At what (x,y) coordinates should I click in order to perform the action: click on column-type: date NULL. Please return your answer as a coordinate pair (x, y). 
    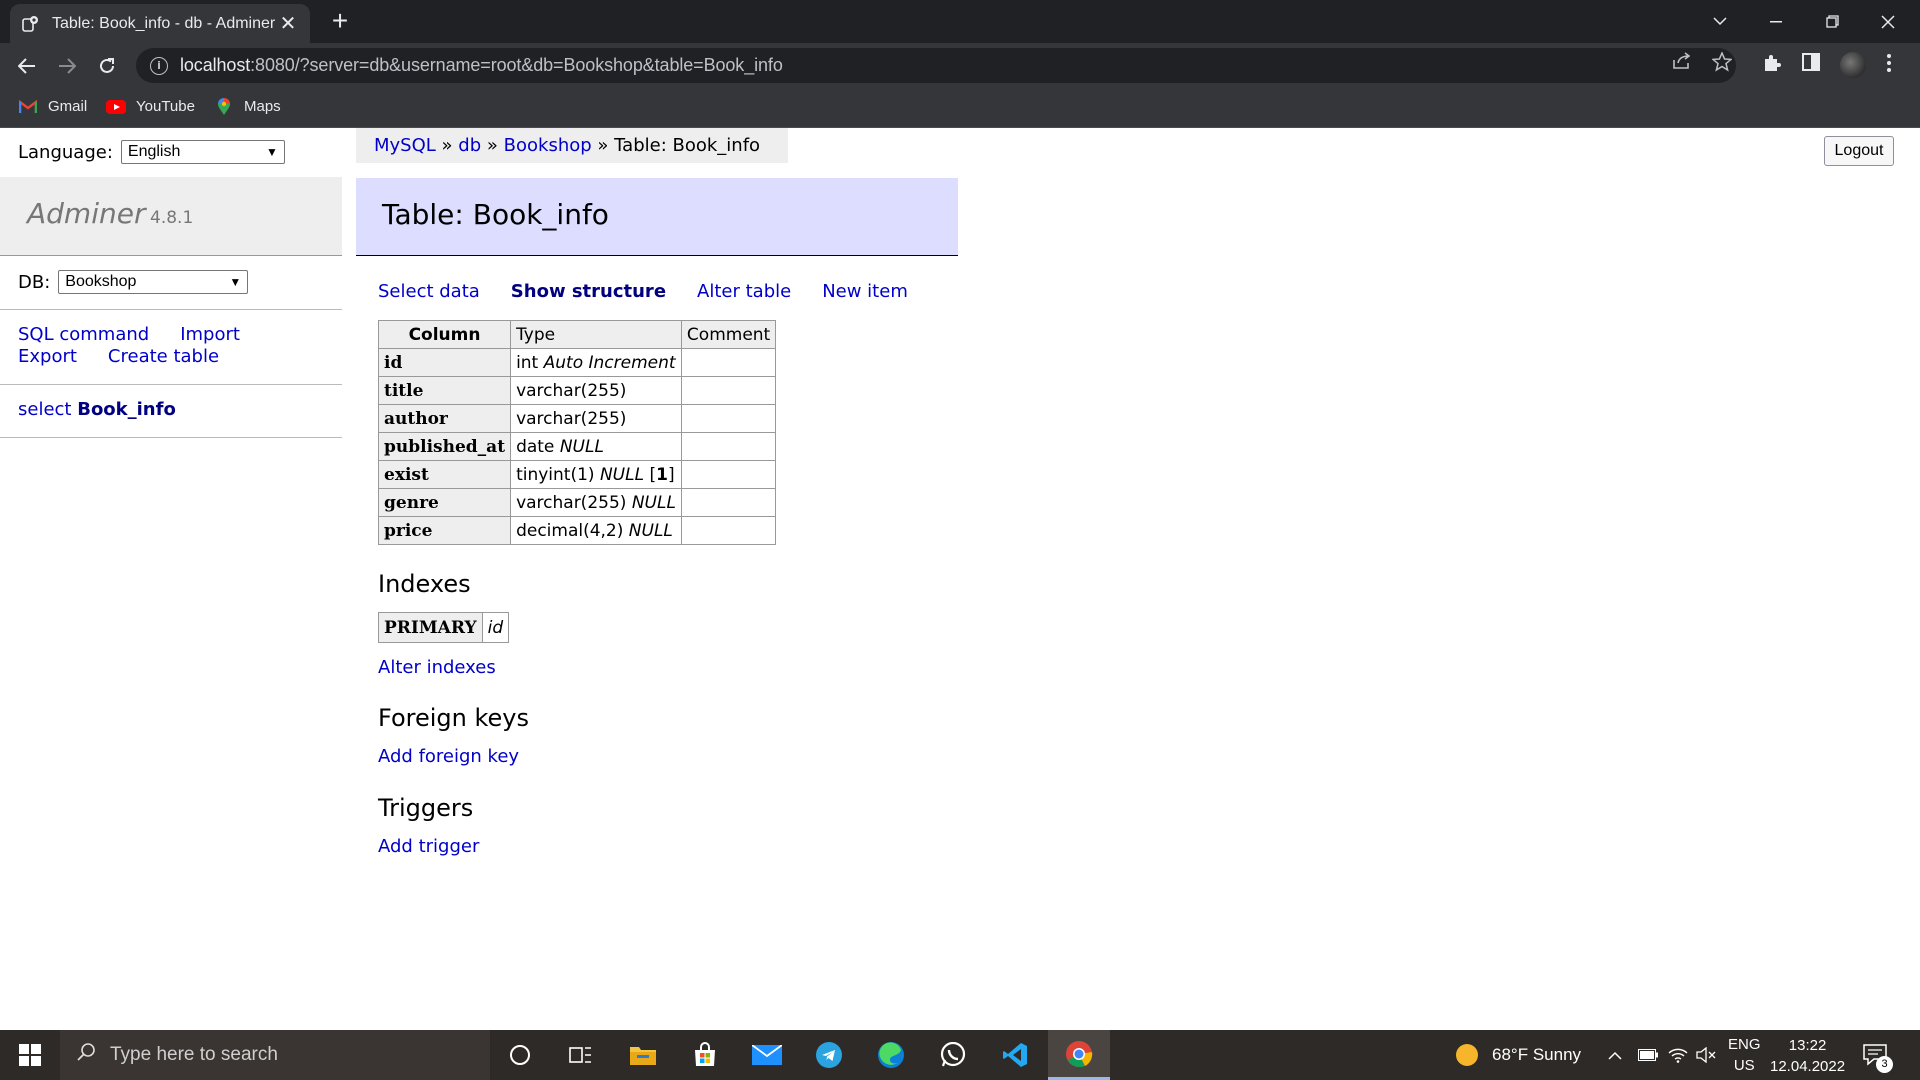
    Looking at the image, I should click on (596, 446).